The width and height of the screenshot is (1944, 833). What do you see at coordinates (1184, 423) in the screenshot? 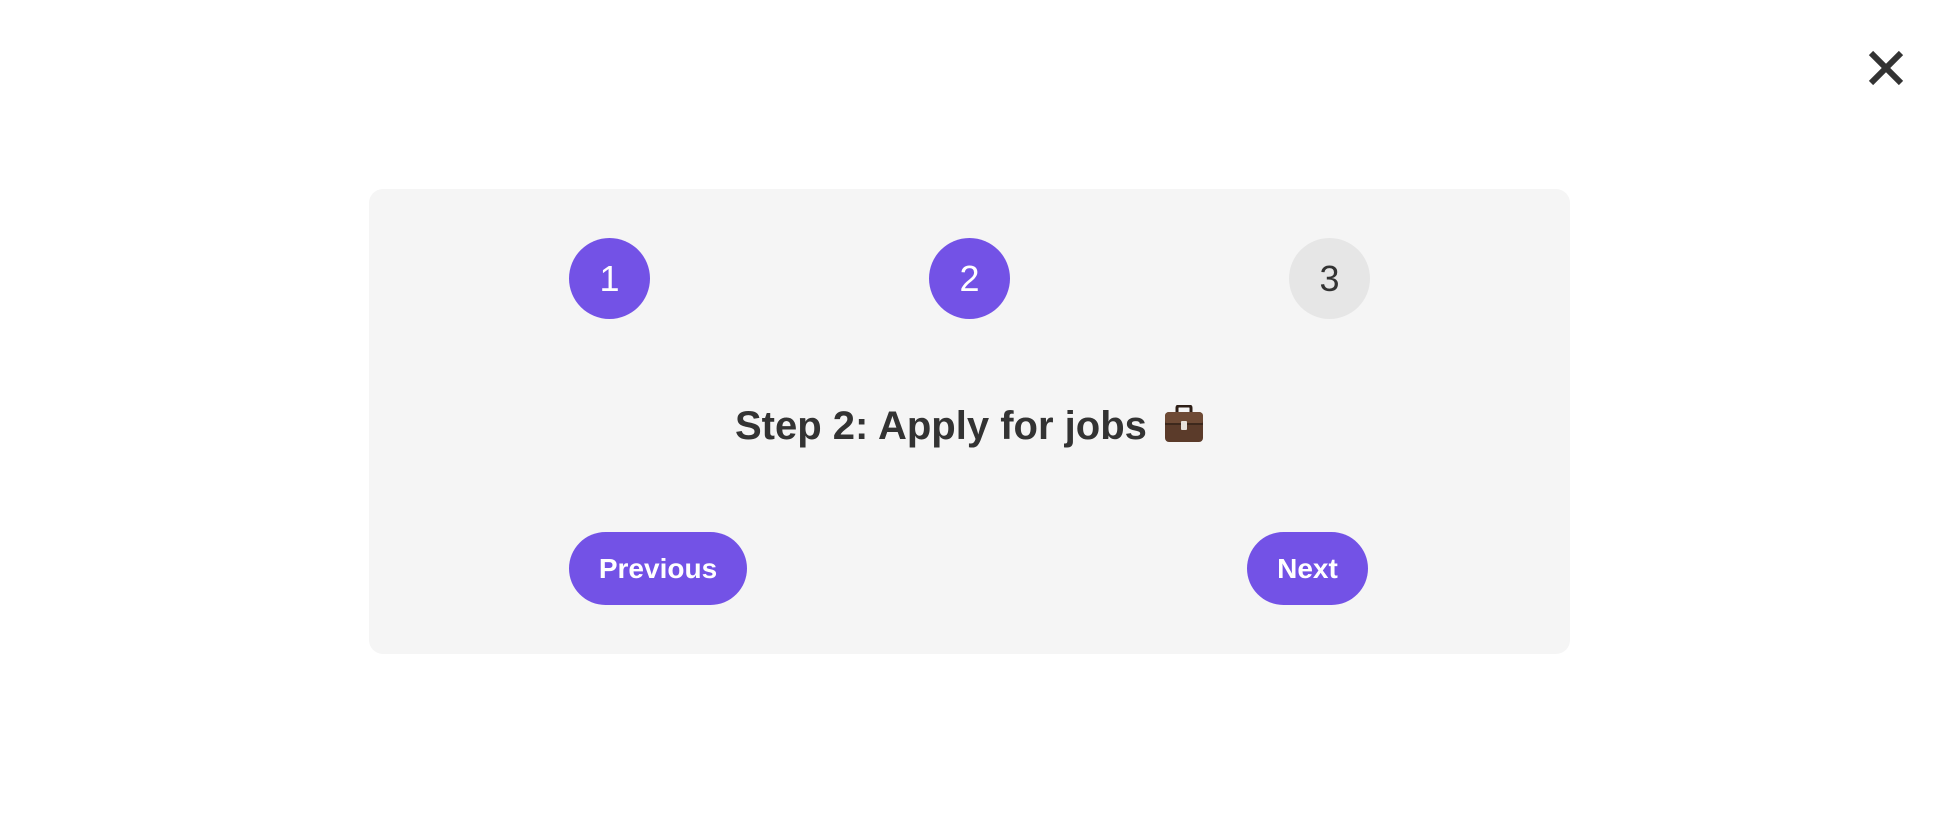
I see `briefcase-icon` at bounding box center [1184, 423].